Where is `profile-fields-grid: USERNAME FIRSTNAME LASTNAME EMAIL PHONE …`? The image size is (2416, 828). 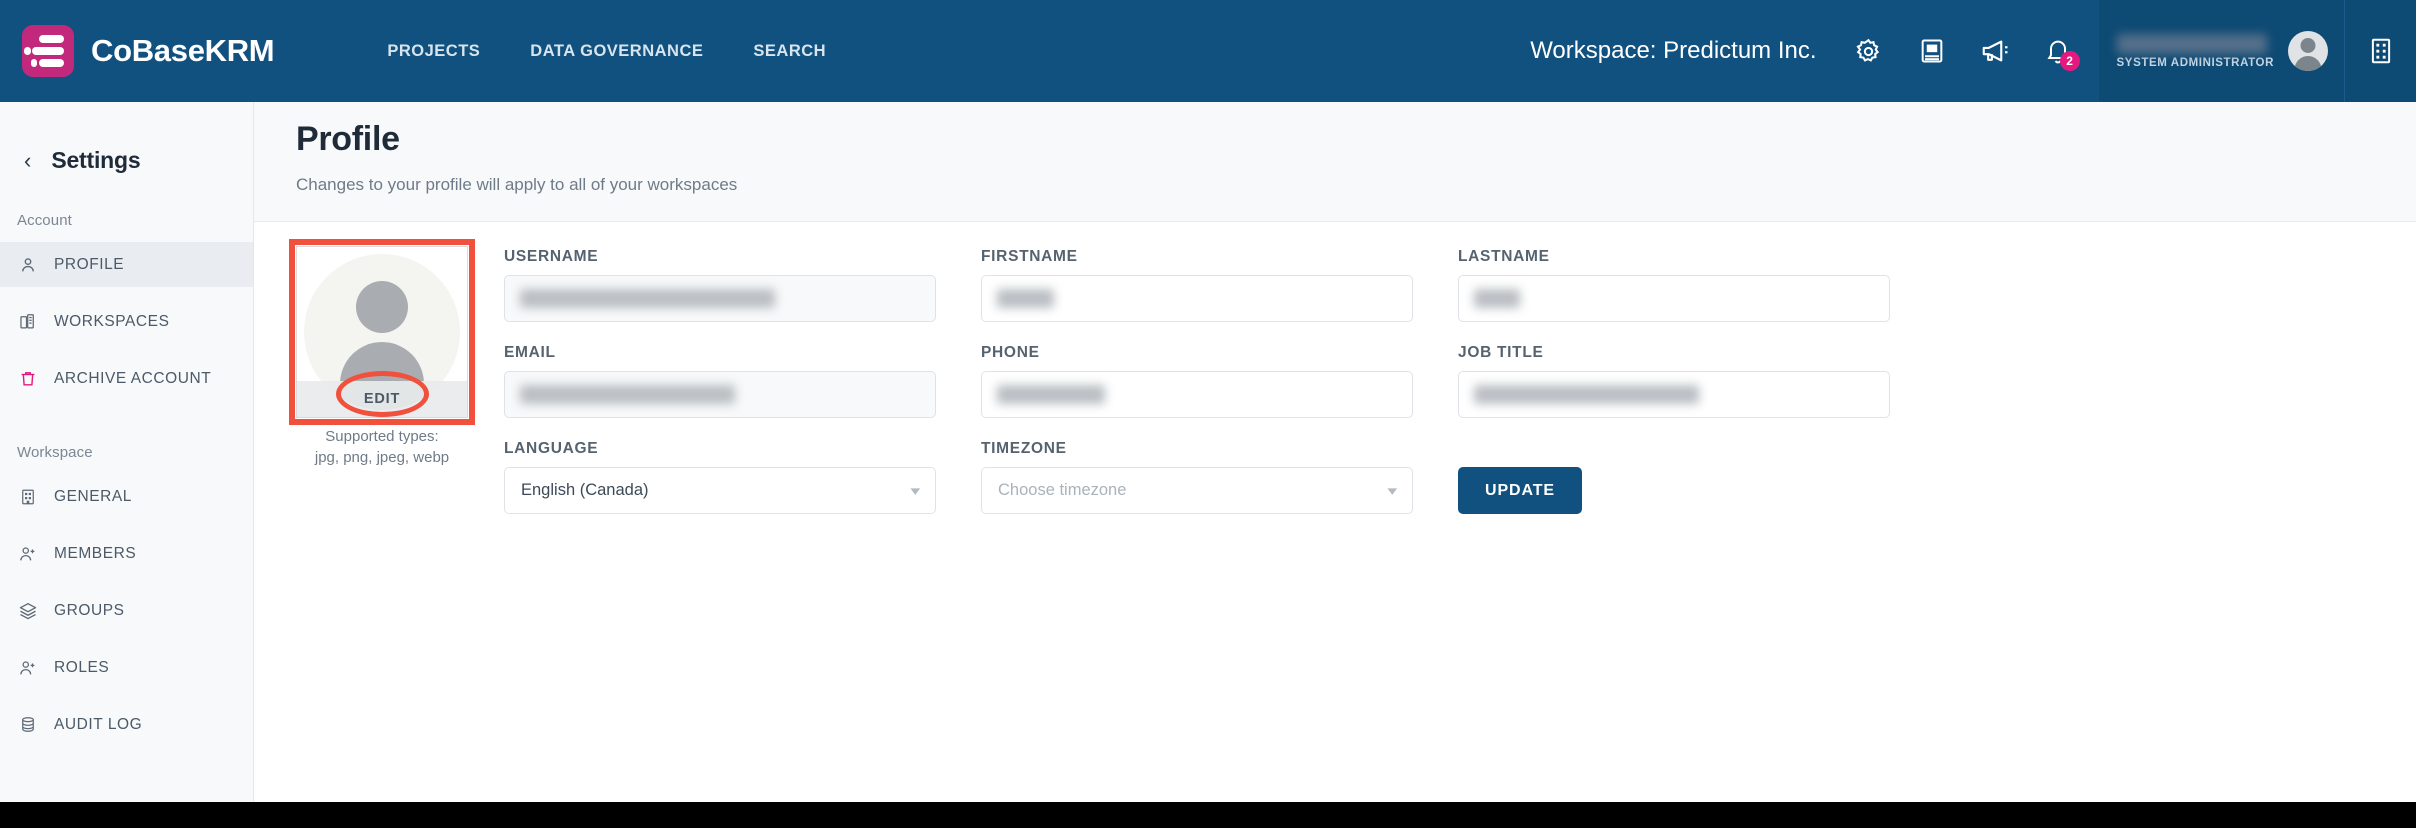
profile-fields-grid: USERNAME FIRSTNAME LASTNAME EMAIL PHONE … is located at coordinates (1197, 332).